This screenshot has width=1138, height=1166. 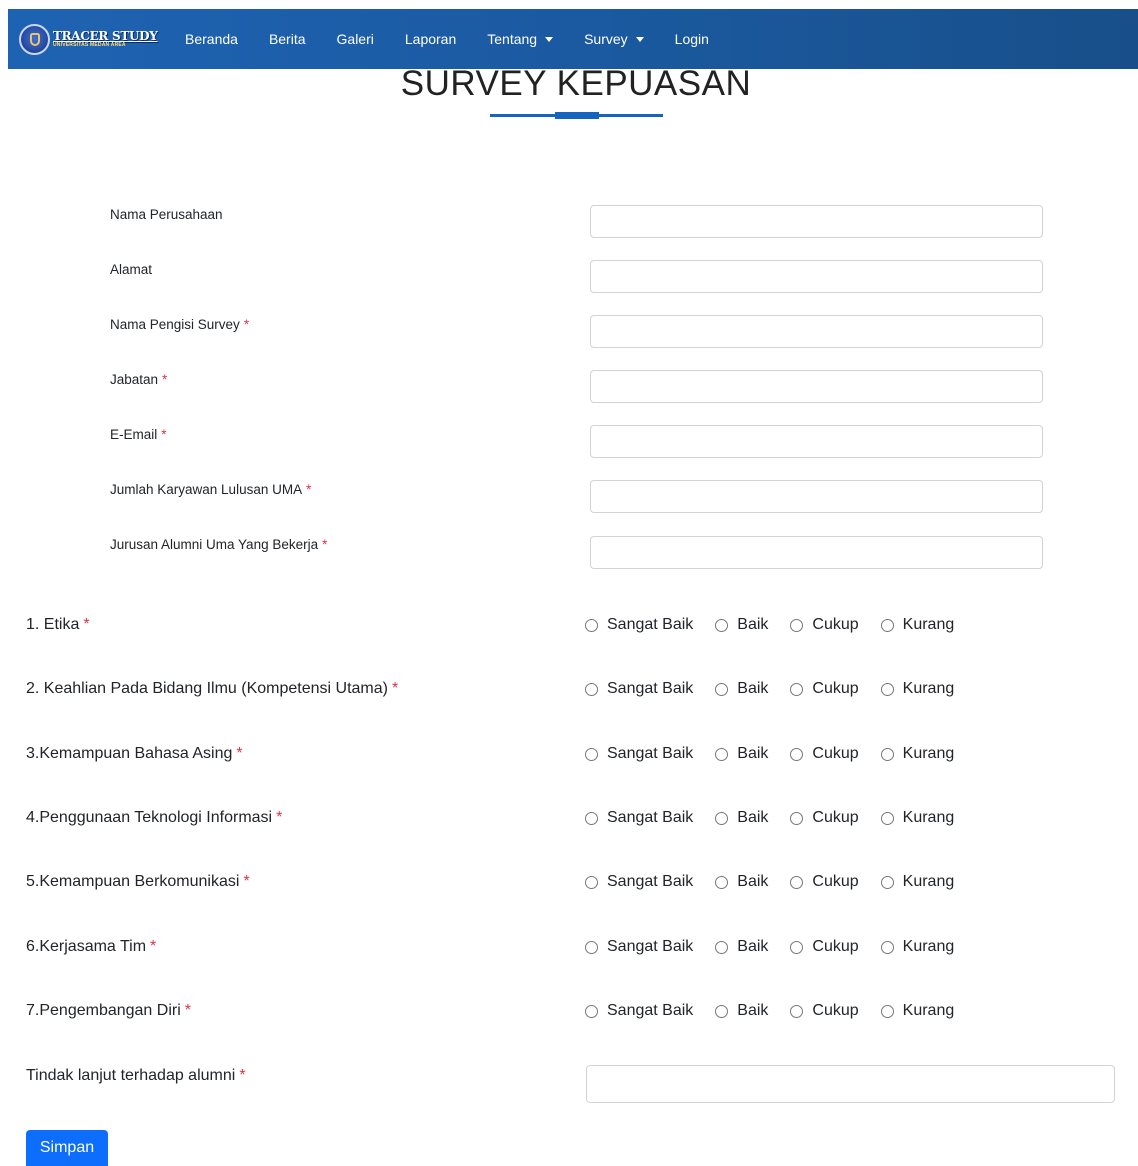 What do you see at coordinates (108, 1011) in the screenshot?
I see `question-label: 7.Pengembangan Diri *` at bounding box center [108, 1011].